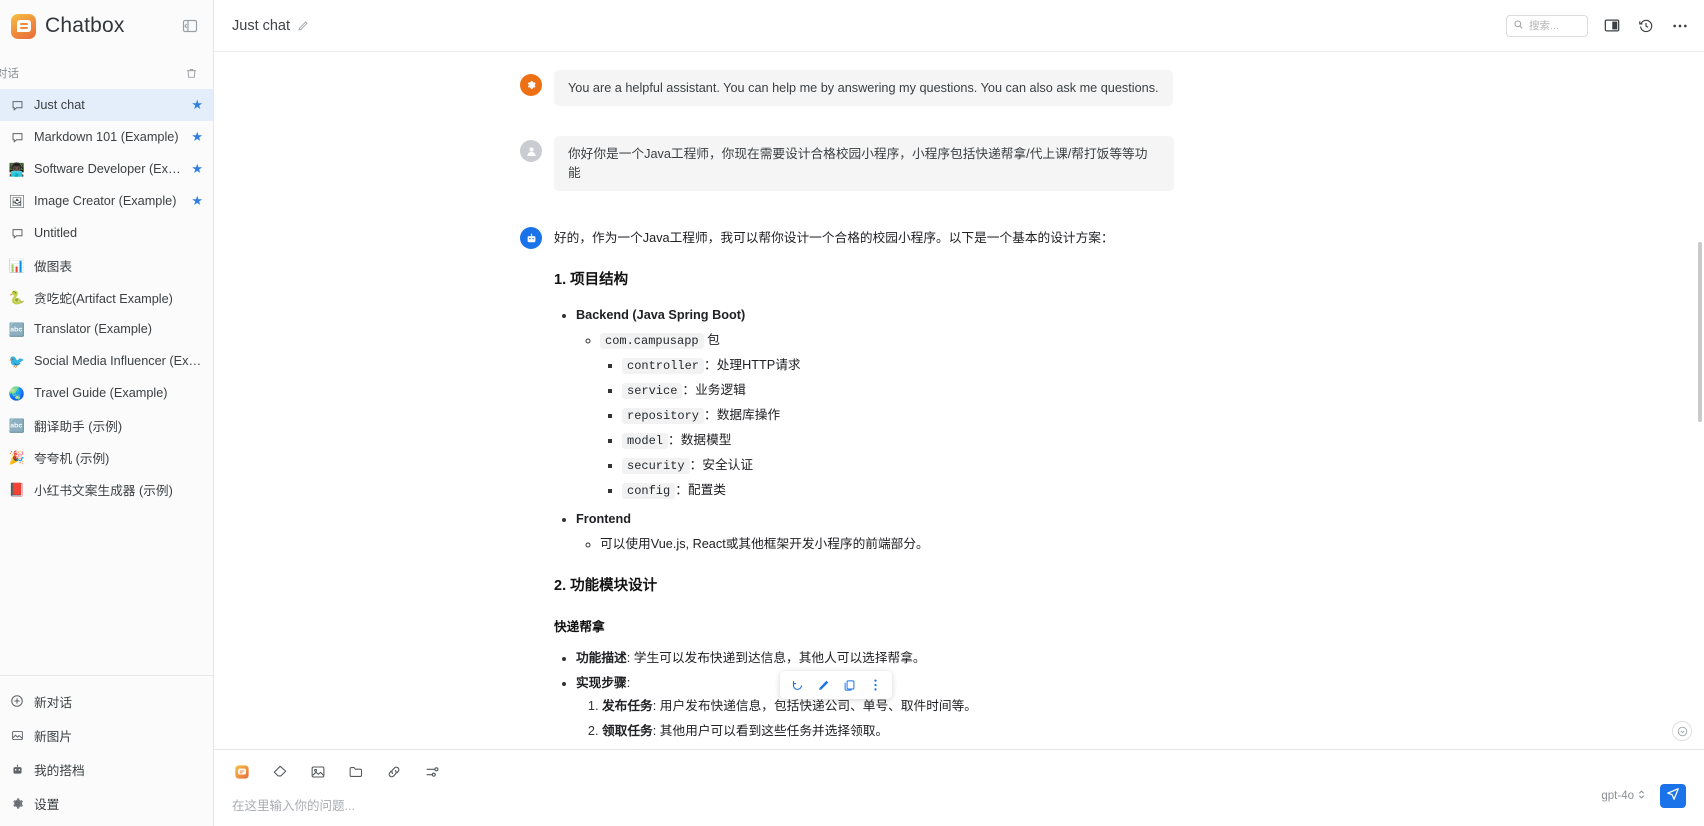 The height and width of the screenshot is (826, 1704). I want to click on step-text: : 其他用户可以看到这些任务并选择领取。, so click(770, 731).